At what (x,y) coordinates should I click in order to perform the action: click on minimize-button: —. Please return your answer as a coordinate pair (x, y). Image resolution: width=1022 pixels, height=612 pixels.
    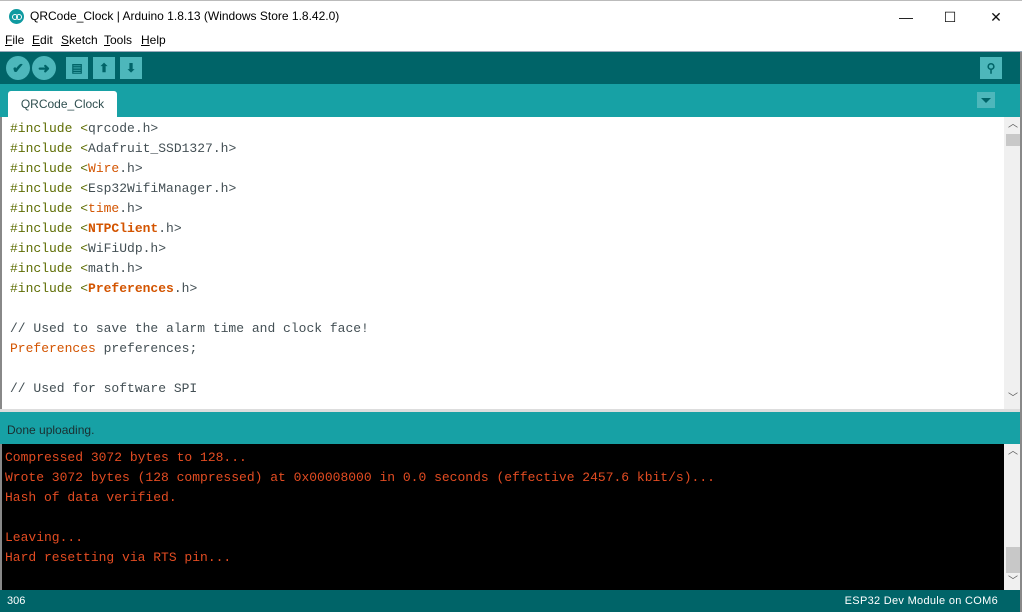
    Looking at the image, I should click on (906, 17).